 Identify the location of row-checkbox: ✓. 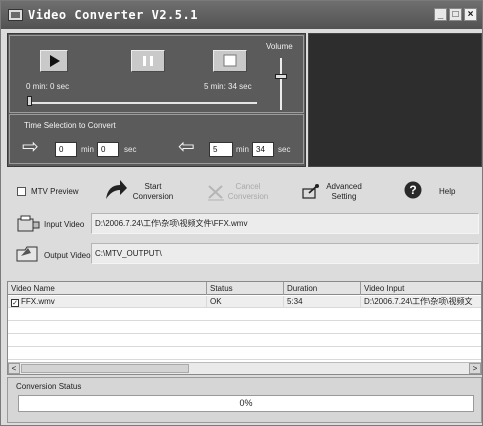
(15, 303).